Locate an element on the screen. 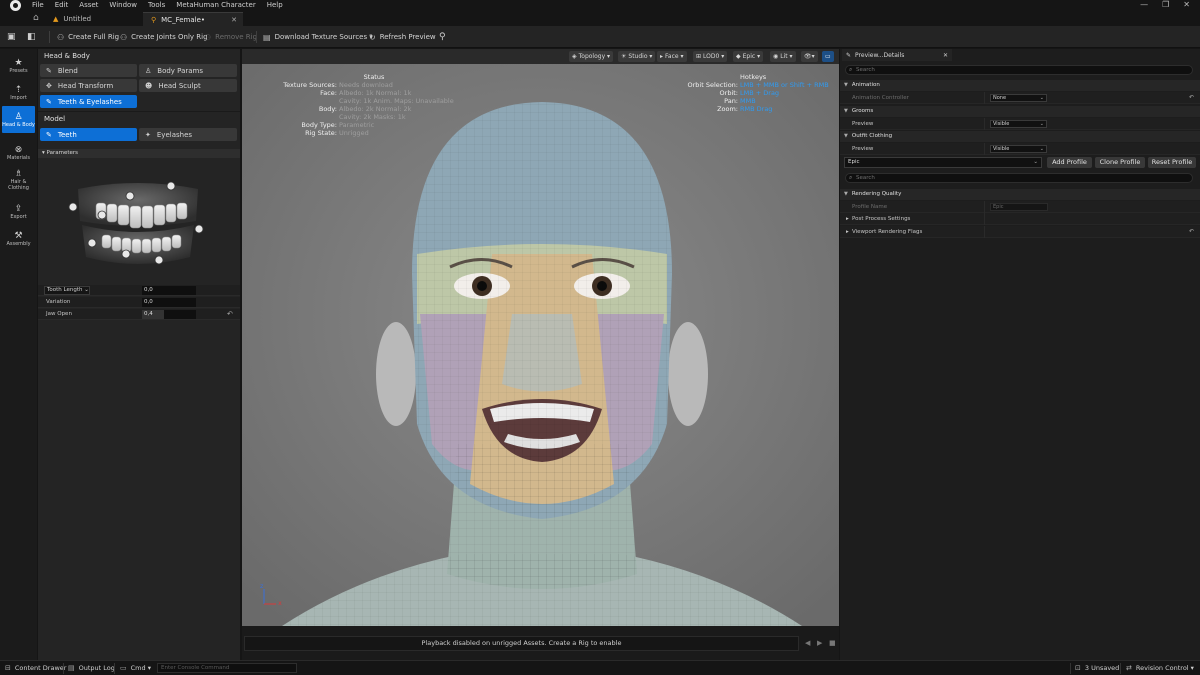 This screenshot has width=1200, height=675. tooth-length-dropdown: Tooth Length ⌄ is located at coordinates (67, 290).